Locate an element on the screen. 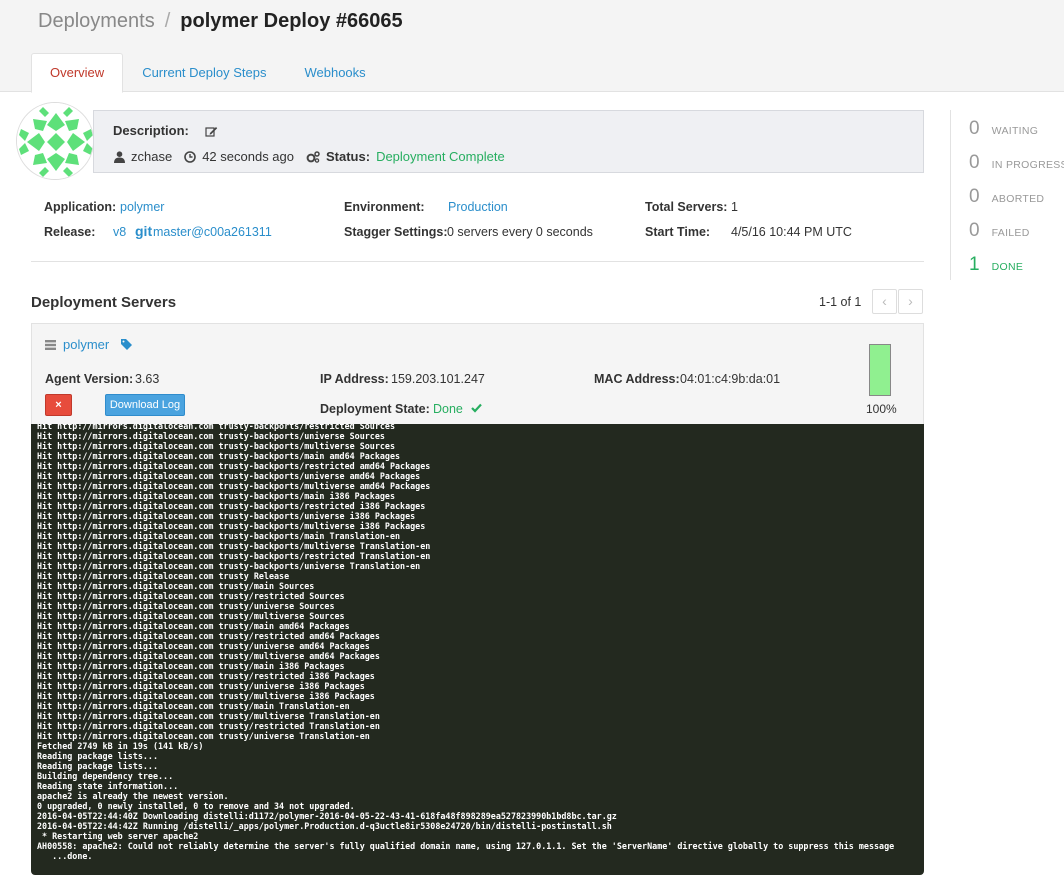  environment-label: Environment: is located at coordinates (384, 207).